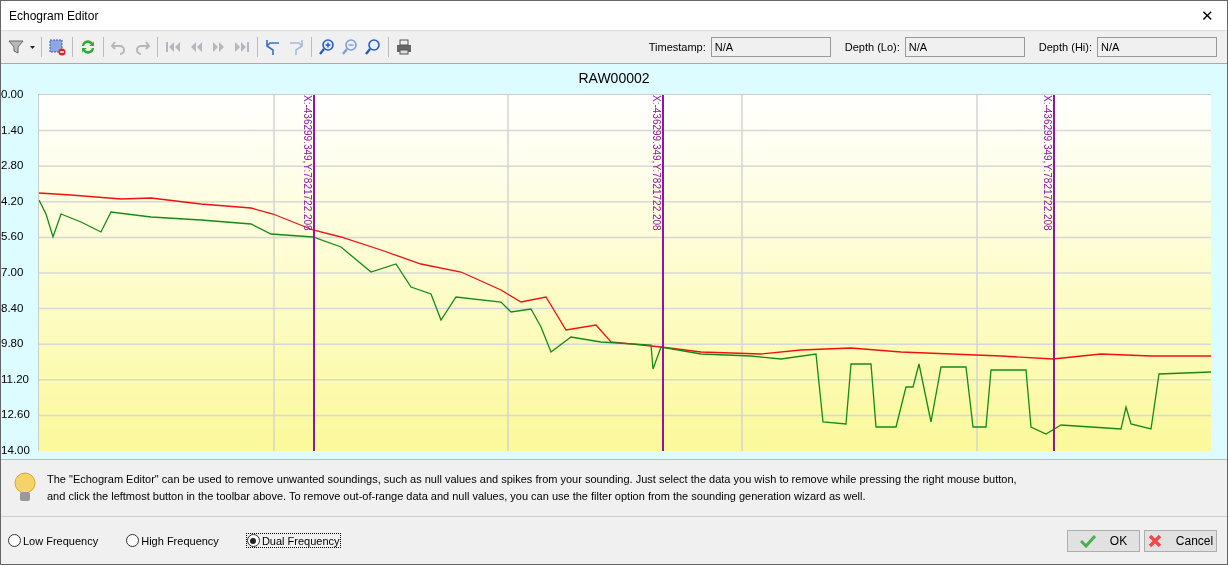 The width and height of the screenshot is (1228, 565). What do you see at coordinates (16, 449) in the screenshot?
I see `y-axis-label: 14.00` at bounding box center [16, 449].